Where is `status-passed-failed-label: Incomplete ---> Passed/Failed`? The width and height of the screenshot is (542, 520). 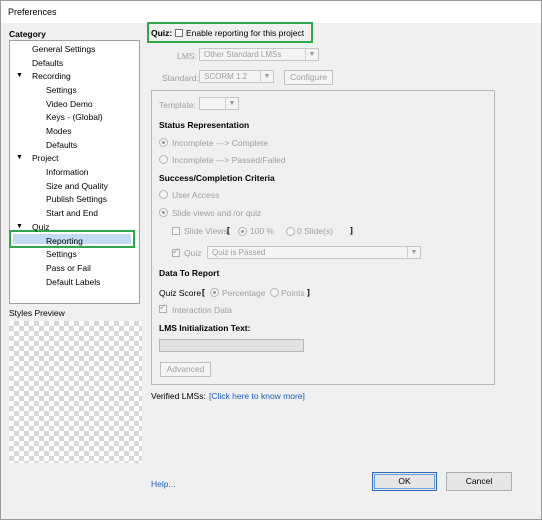
status-passed-failed-label: Incomplete ---> Passed/Failed is located at coordinates (229, 160).